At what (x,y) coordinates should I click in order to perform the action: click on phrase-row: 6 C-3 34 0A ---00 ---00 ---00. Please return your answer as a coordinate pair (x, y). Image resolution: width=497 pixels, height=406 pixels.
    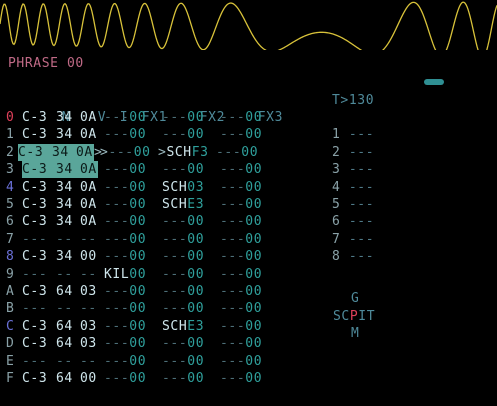
    Looking at the image, I should click on (142, 221).